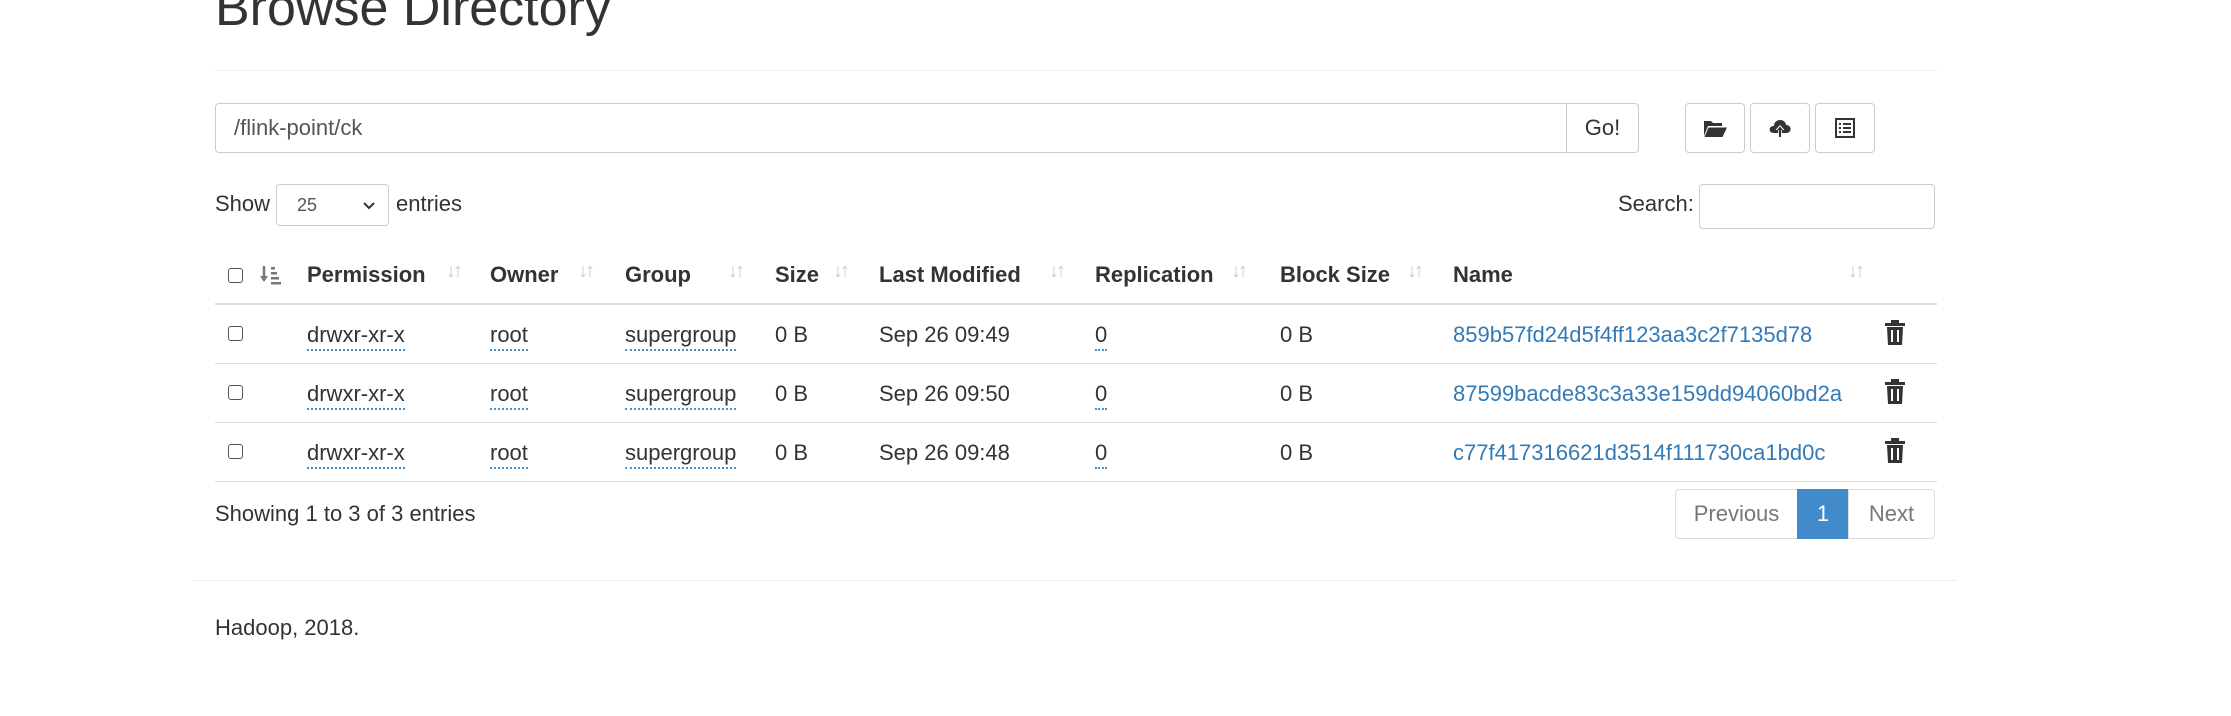 Image resolution: width=2231 pixels, height=716 pixels. I want to click on cut-paste-button, so click(1845, 128).